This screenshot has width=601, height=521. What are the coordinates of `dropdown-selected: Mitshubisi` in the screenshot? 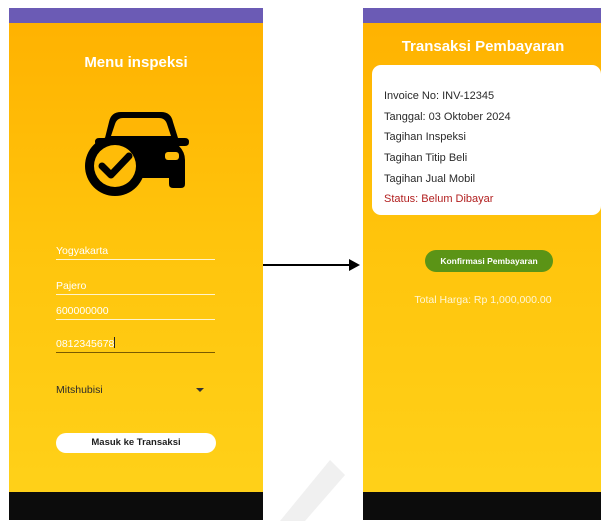 It's located at (79, 390).